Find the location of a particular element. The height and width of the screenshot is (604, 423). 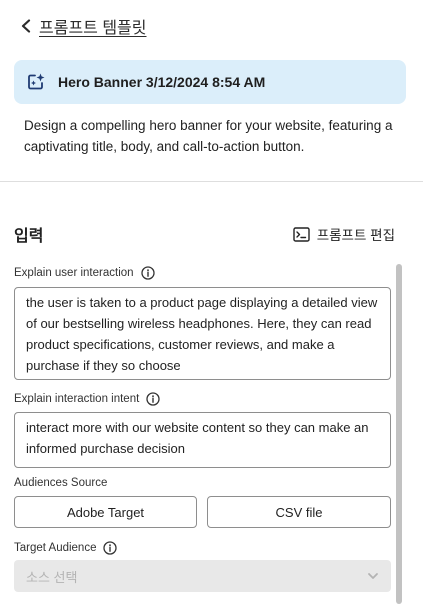

user-interaction-label: Explain user interaction is located at coordinates (74, 273).